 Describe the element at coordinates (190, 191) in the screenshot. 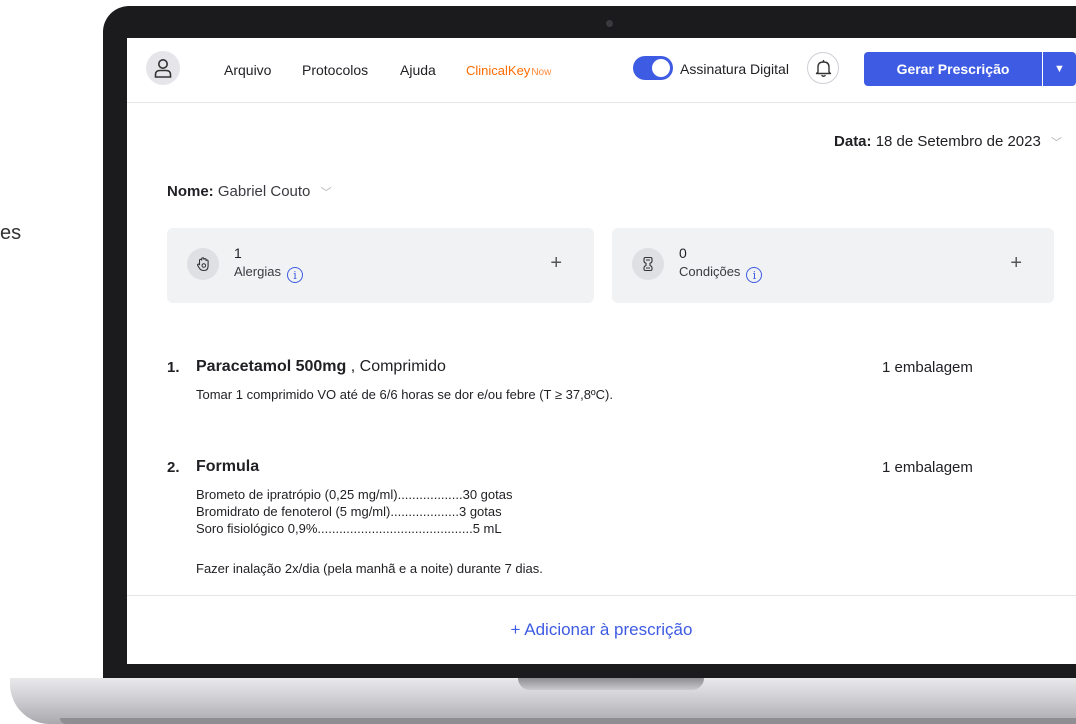

I see `patient-label: Nome:` at that location.